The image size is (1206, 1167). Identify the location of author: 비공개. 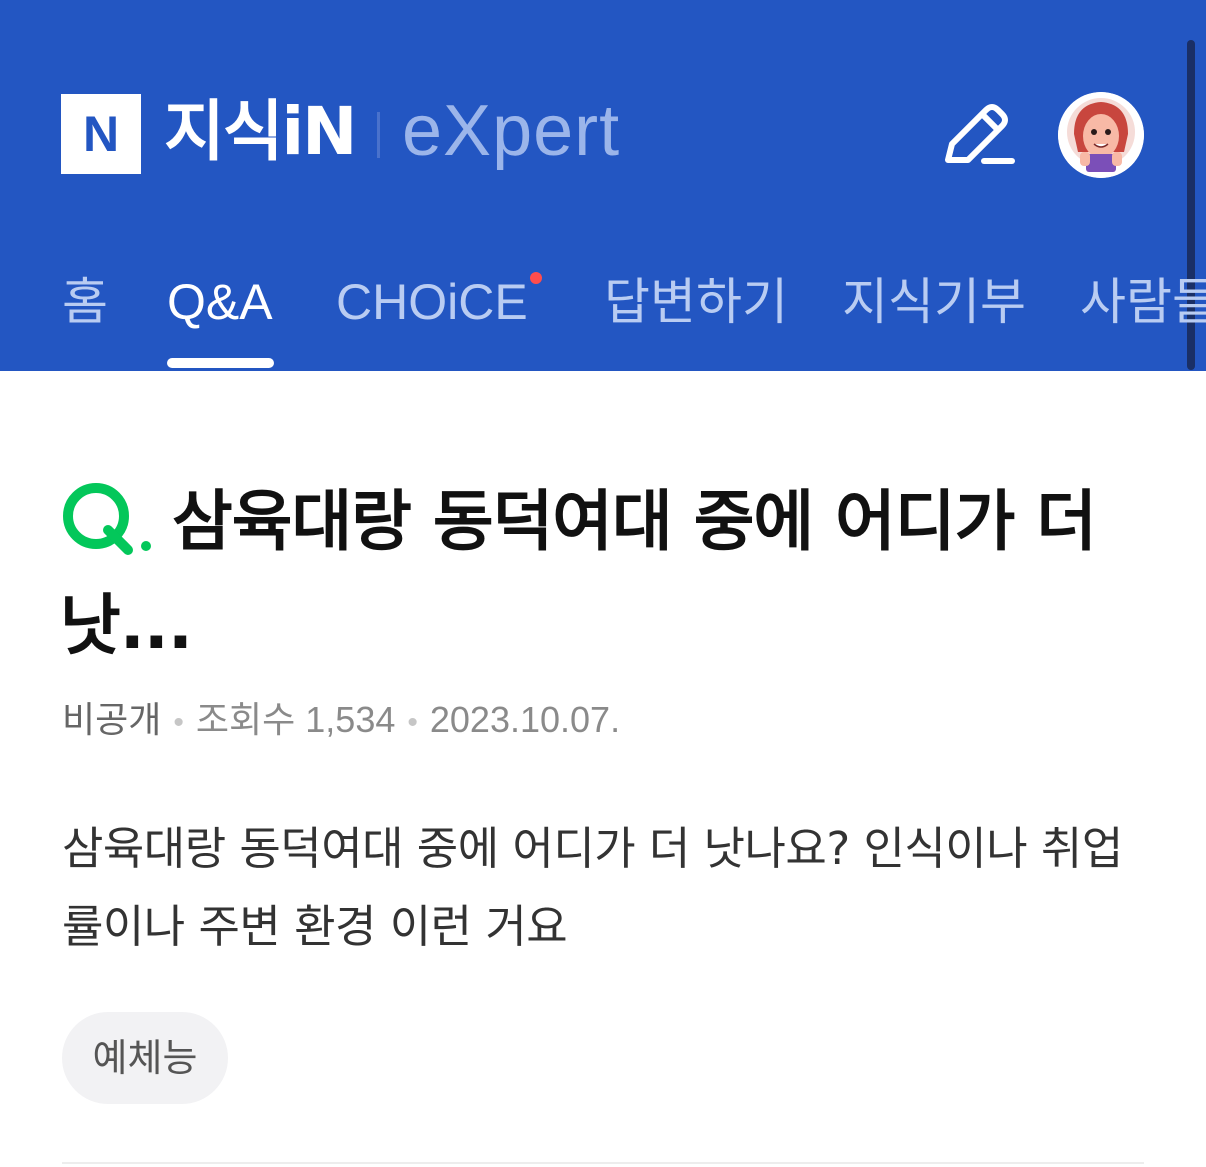
(112, 719).